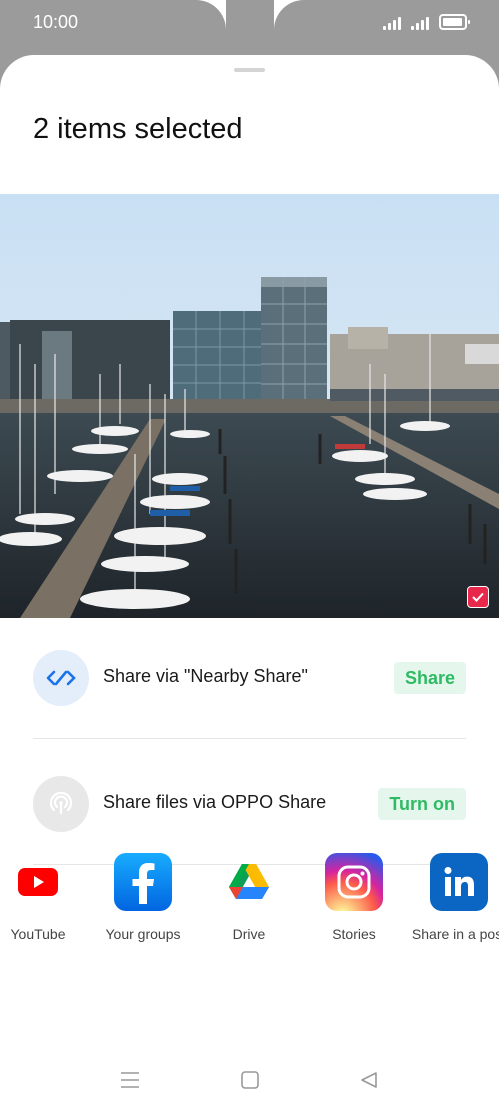 Image resolution: width=499 pixels, height=1110 pixels. I want to click on instagram-icon, so click(354, 882).